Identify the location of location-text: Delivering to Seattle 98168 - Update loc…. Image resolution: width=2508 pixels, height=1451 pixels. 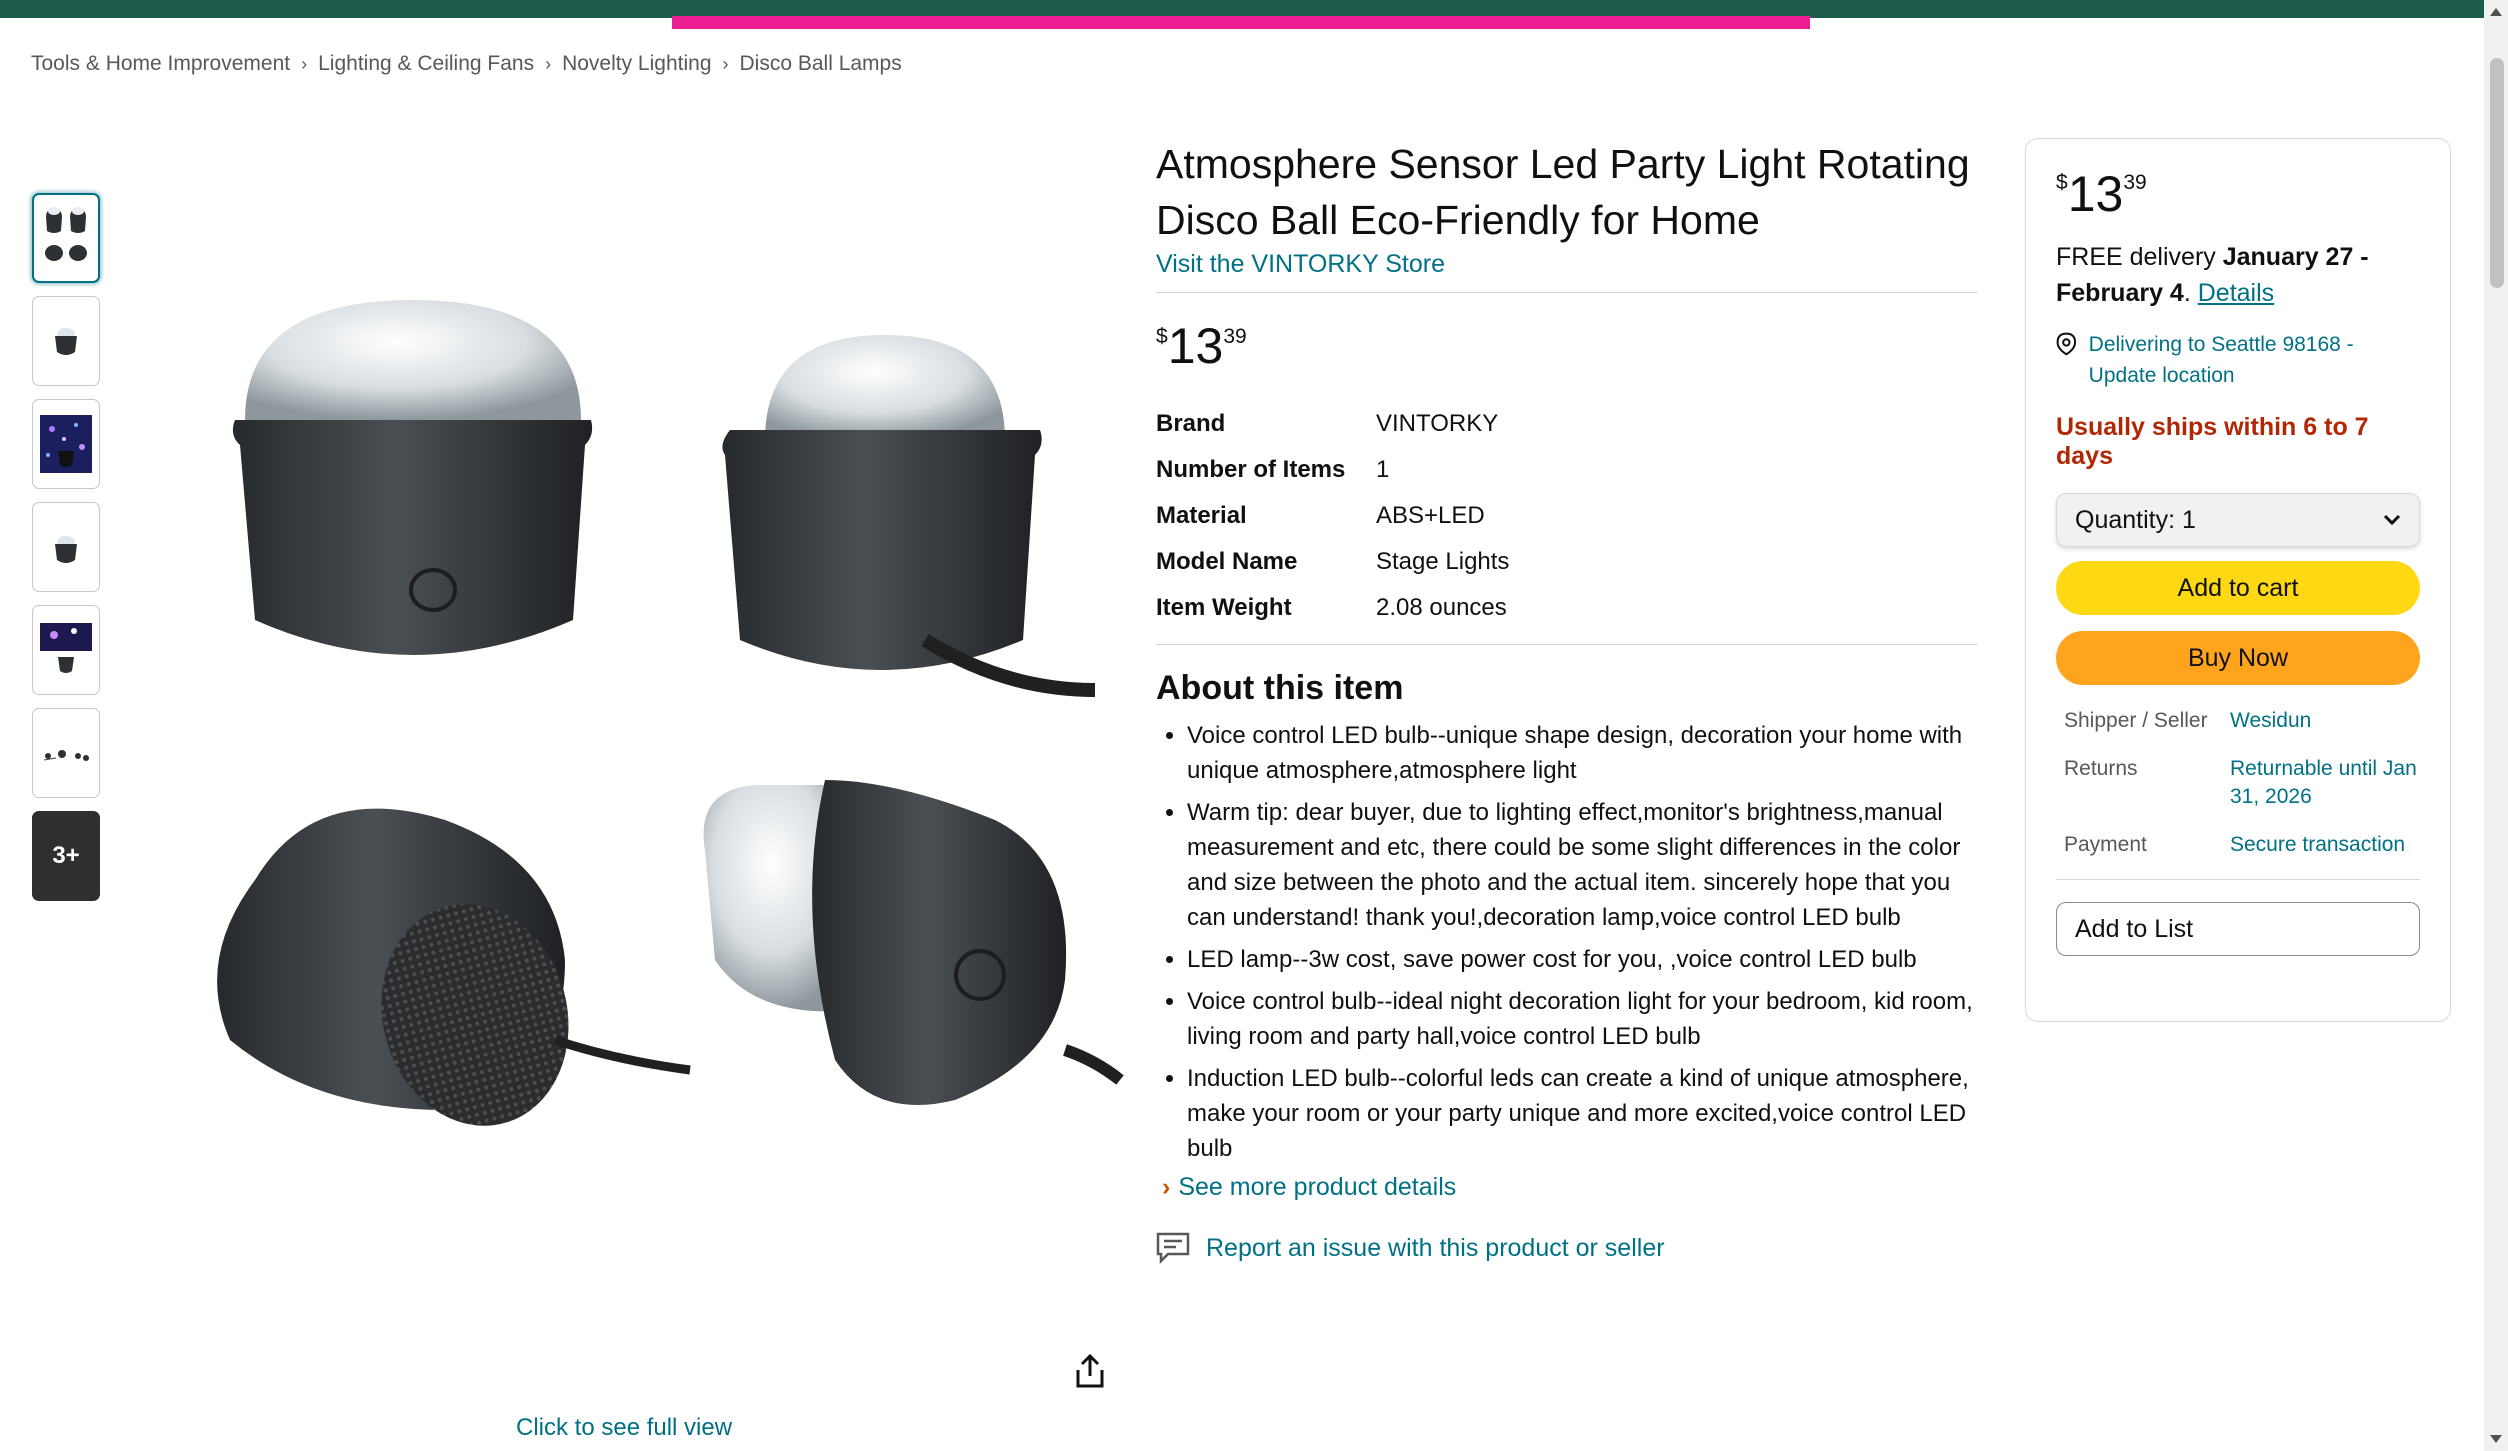
(2221, 360).